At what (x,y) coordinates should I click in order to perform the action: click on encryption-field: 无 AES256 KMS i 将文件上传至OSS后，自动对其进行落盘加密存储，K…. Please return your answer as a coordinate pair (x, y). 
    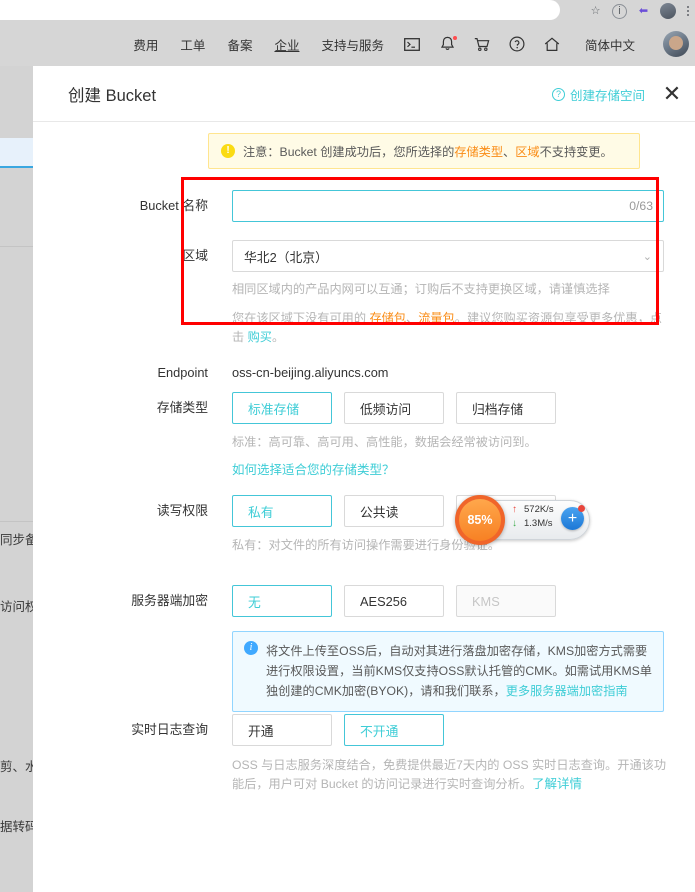
    Looking at the image, I should click on (448, 648).